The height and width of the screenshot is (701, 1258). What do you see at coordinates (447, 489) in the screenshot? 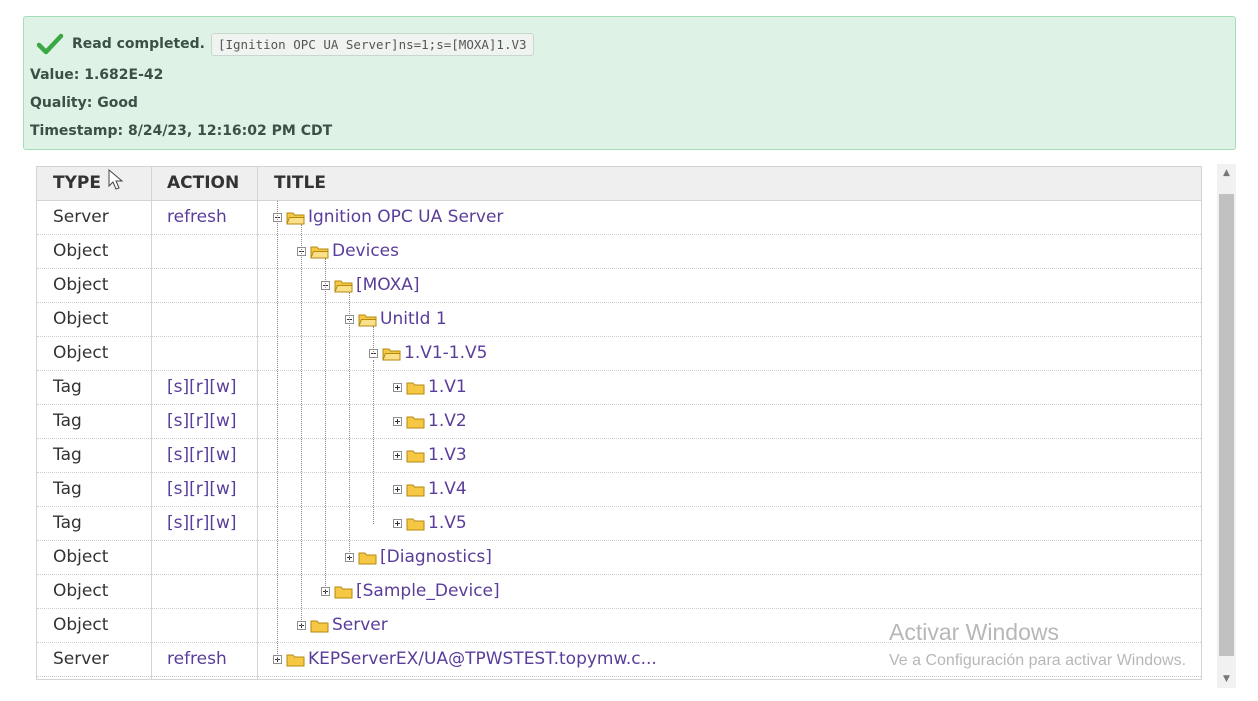
I see `tree-node-label: 1.V4` at bounding box center [447, 489].